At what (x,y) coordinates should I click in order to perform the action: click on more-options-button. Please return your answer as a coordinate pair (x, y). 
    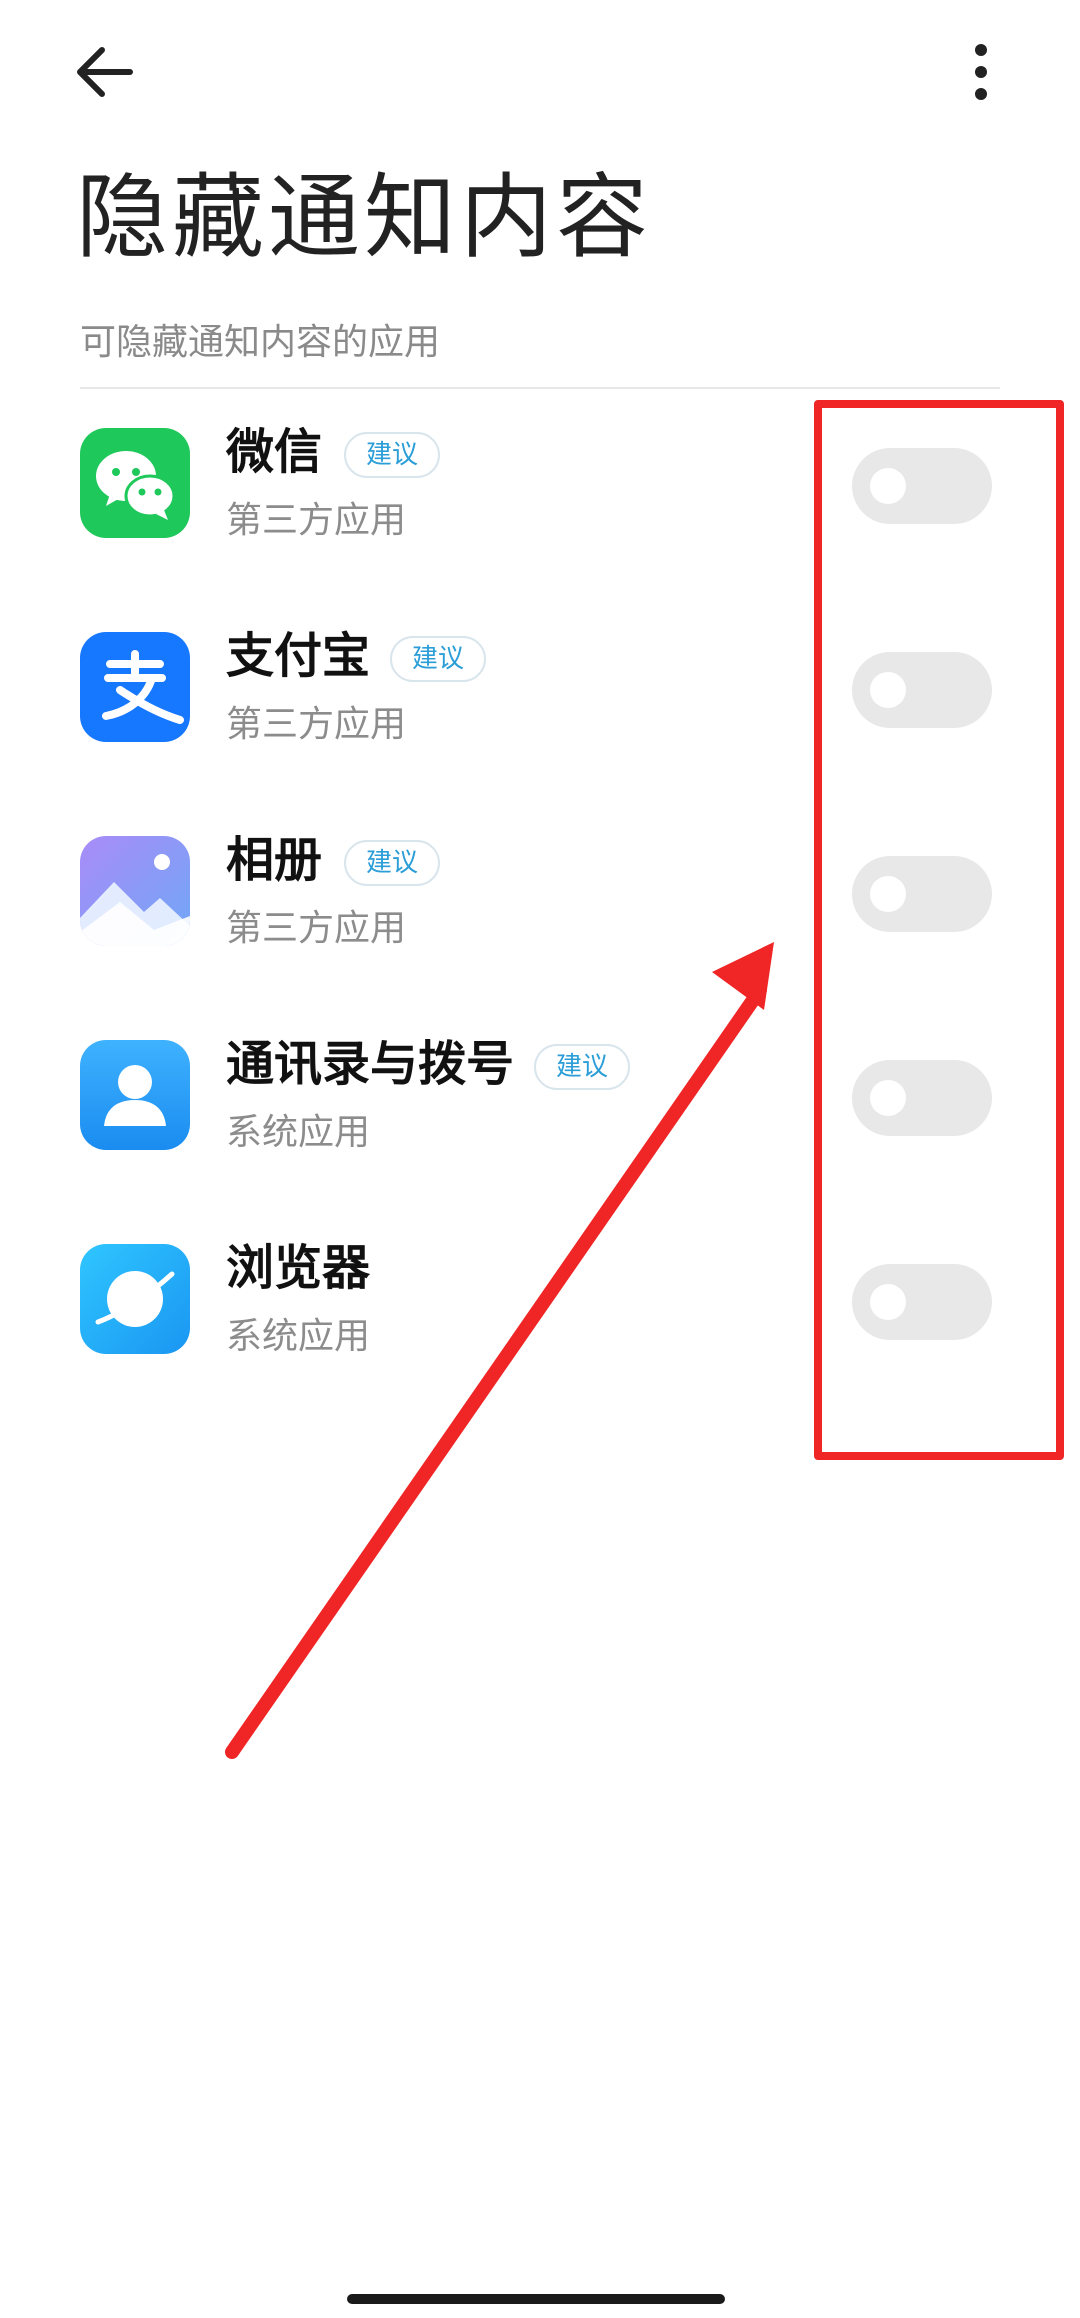
    Looking at the image, I should click on (981, 72).